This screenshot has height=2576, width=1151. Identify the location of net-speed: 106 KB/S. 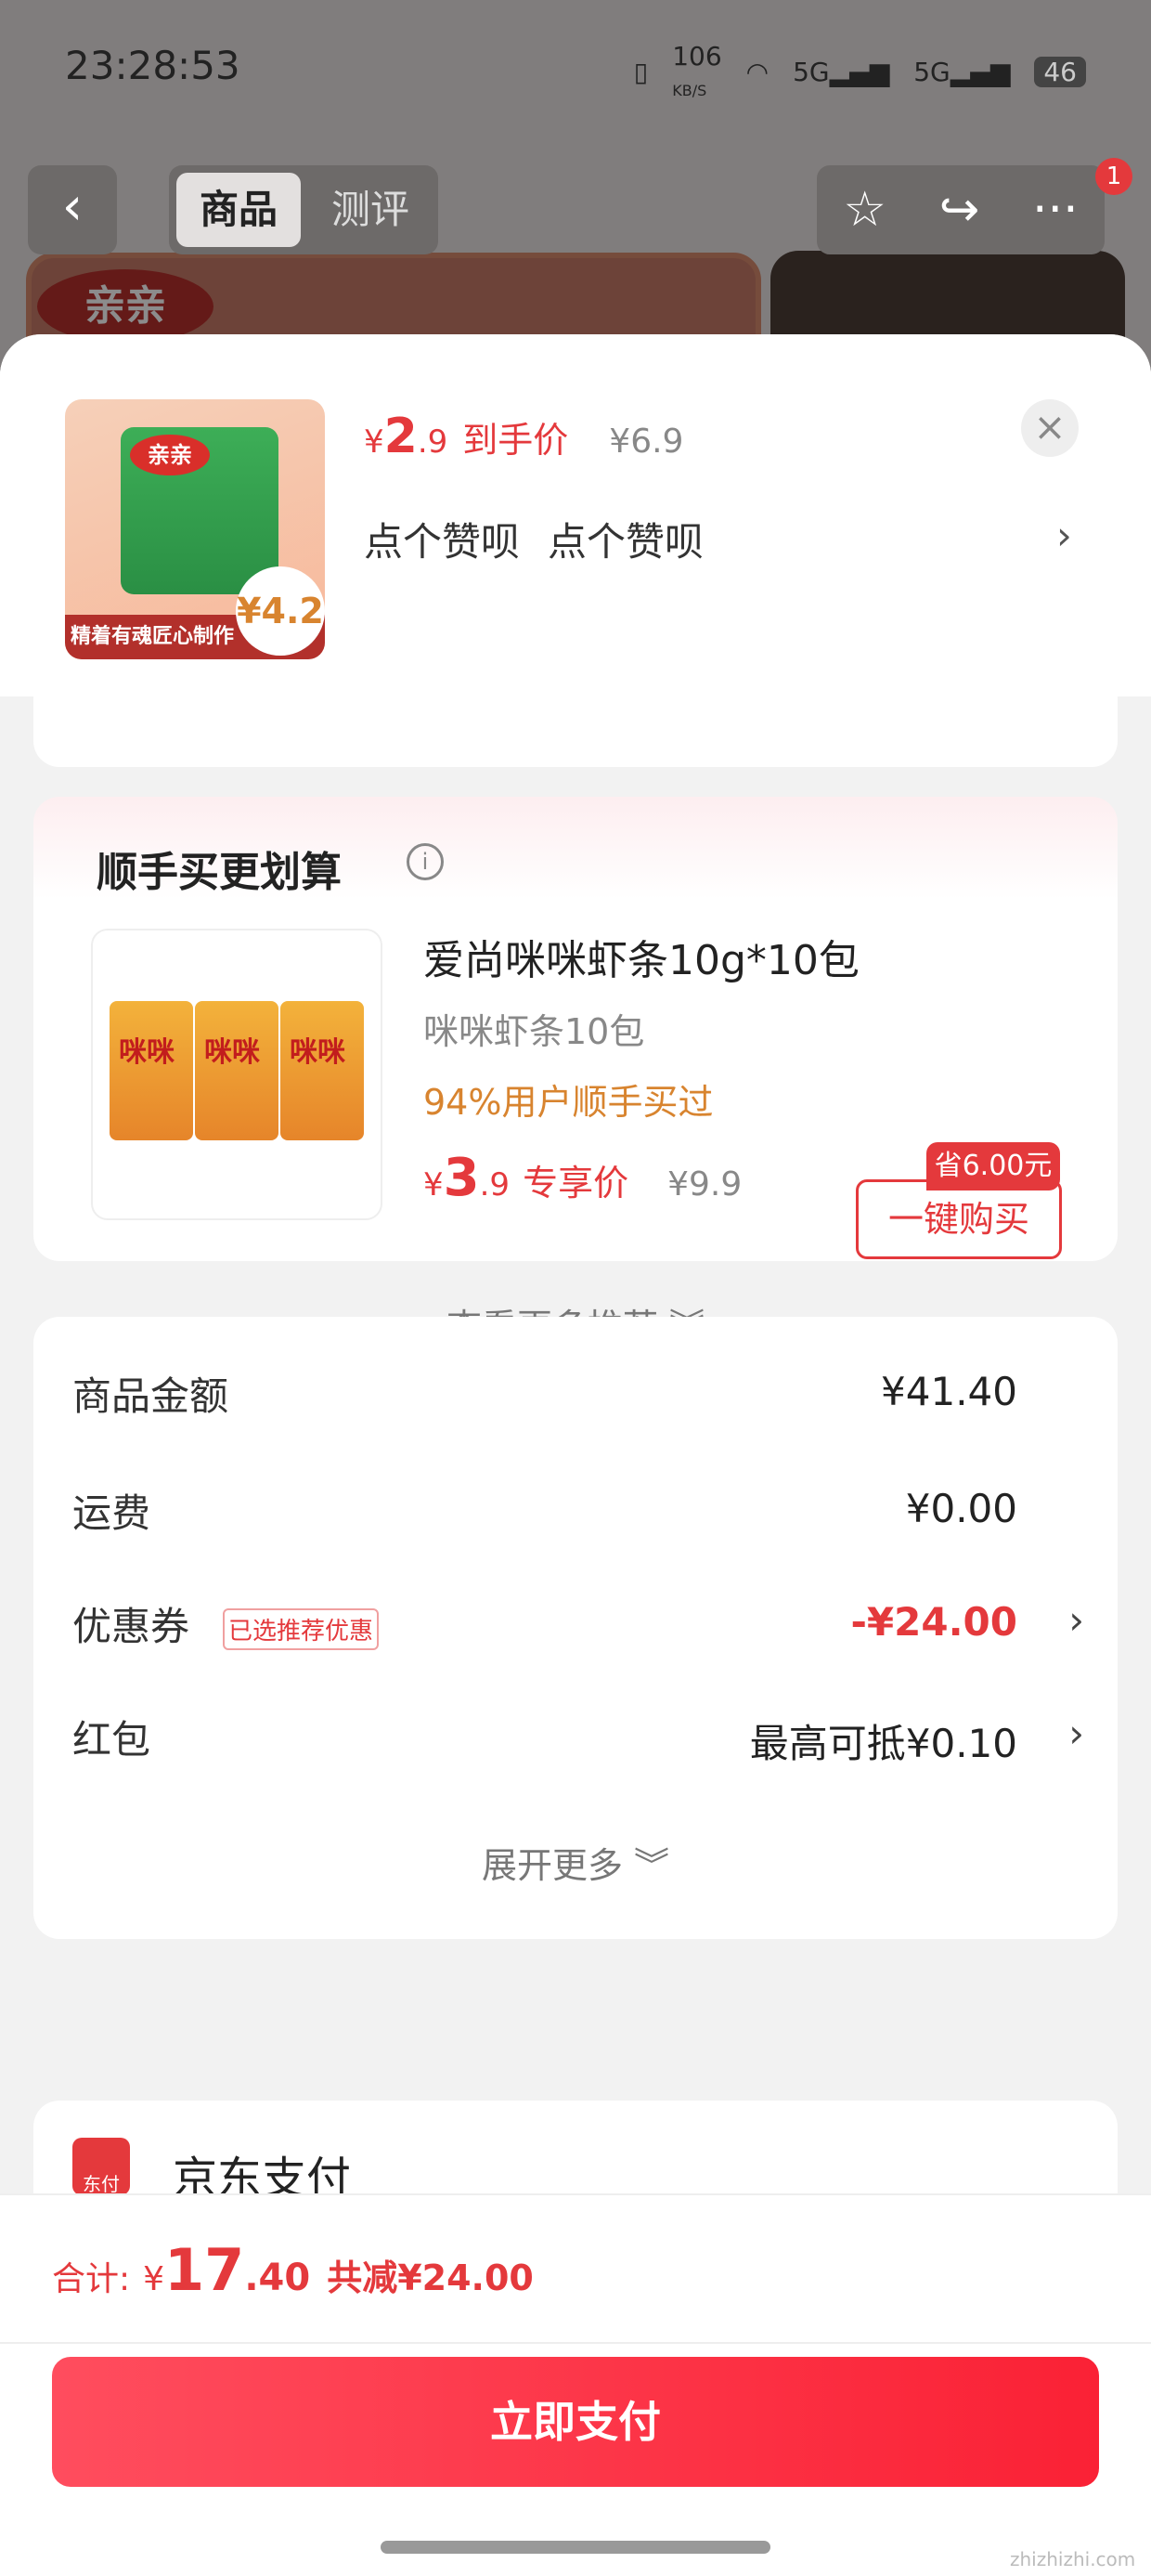
(697, 70).